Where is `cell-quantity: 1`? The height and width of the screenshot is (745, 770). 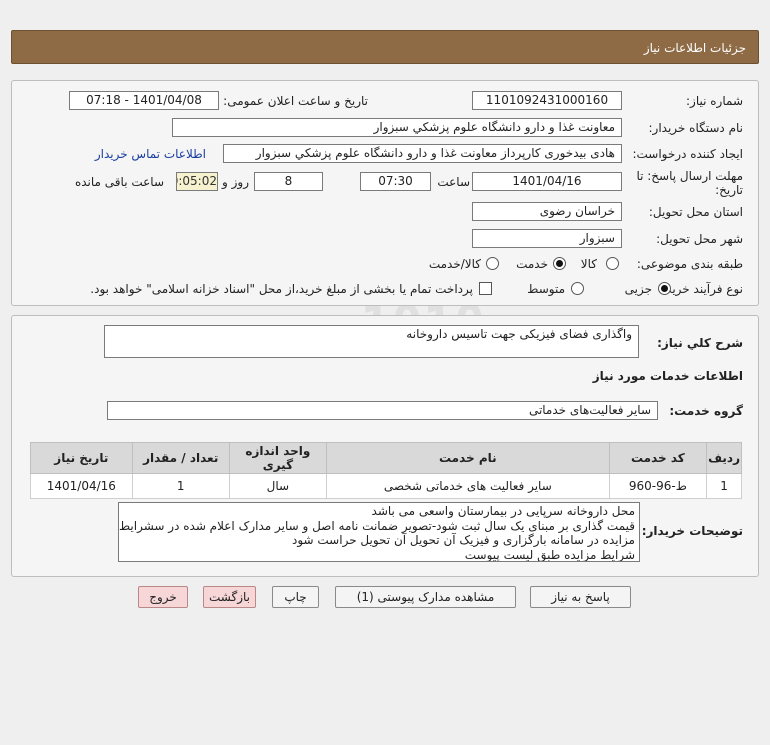 cell-quantity: 1 is located at coordinates (180, 486).